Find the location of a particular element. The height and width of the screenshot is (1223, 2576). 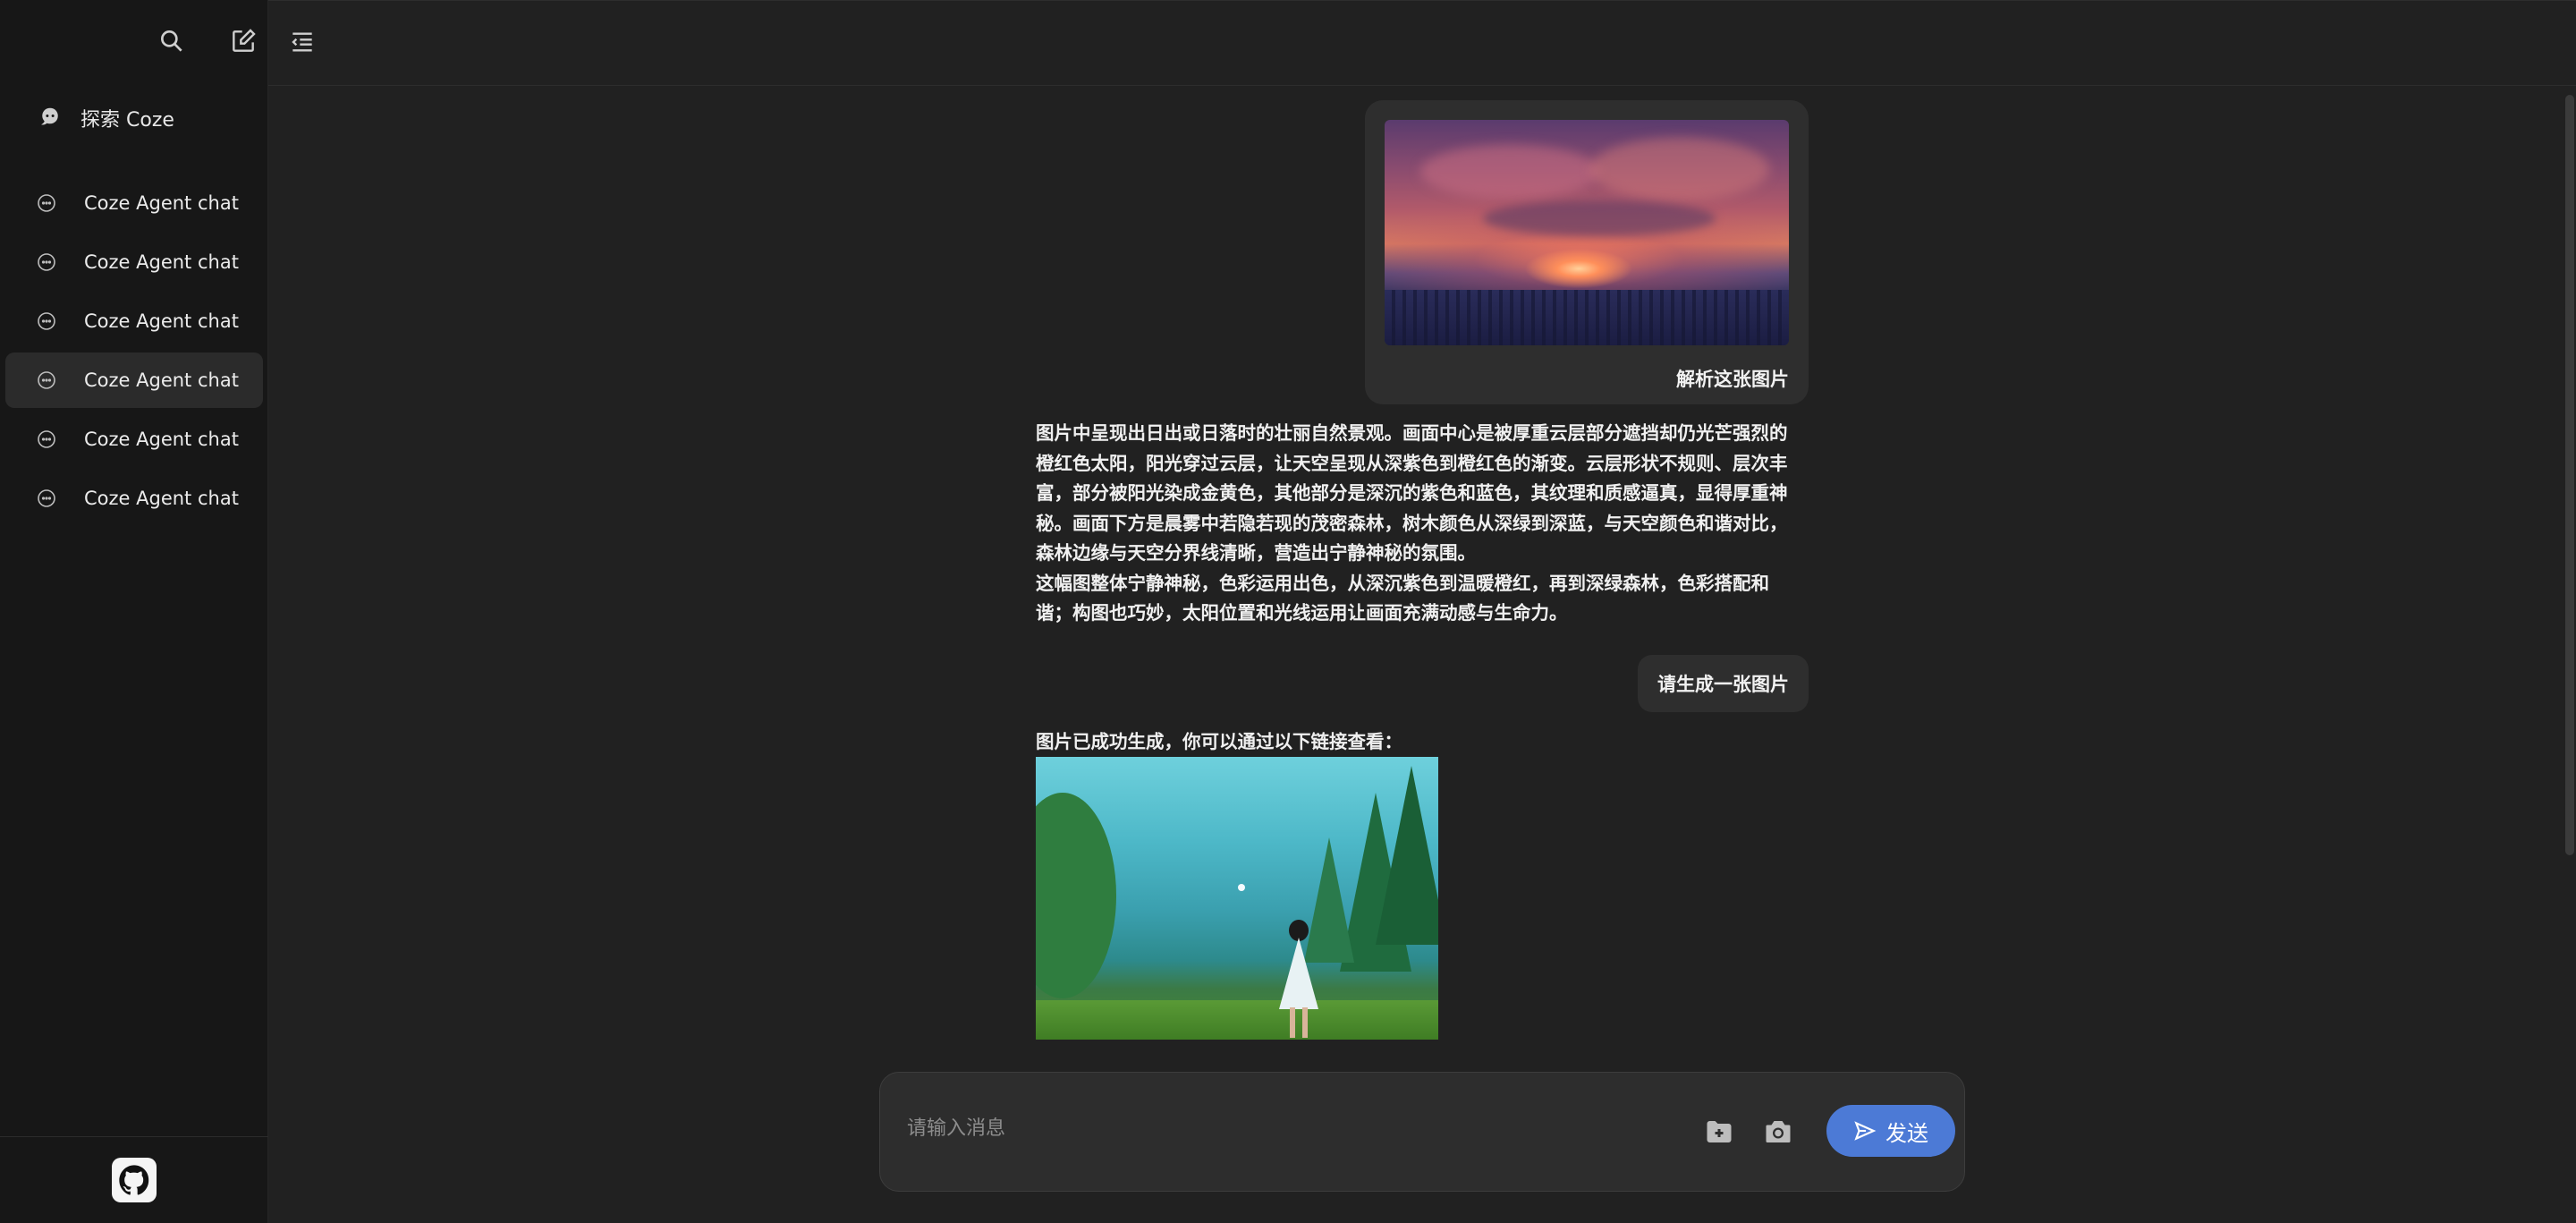

search-icon is located at coordinates (171, 41).